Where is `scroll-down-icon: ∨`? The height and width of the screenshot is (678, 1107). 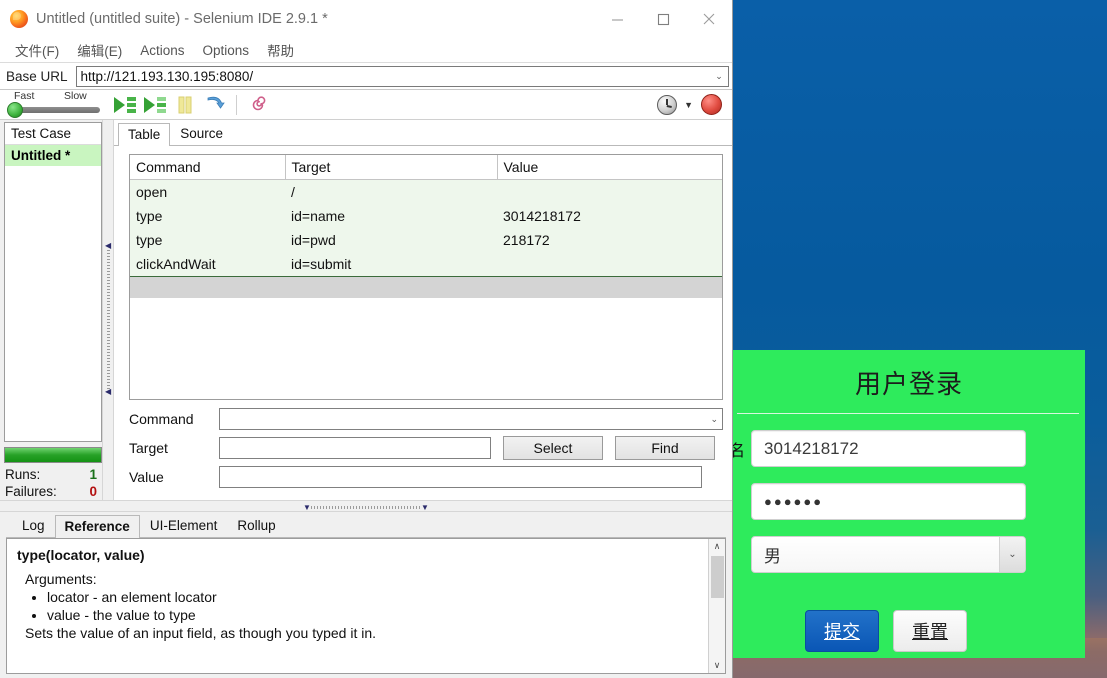 scroll-down-icon: ∨ is located at coordinates (717, 665).